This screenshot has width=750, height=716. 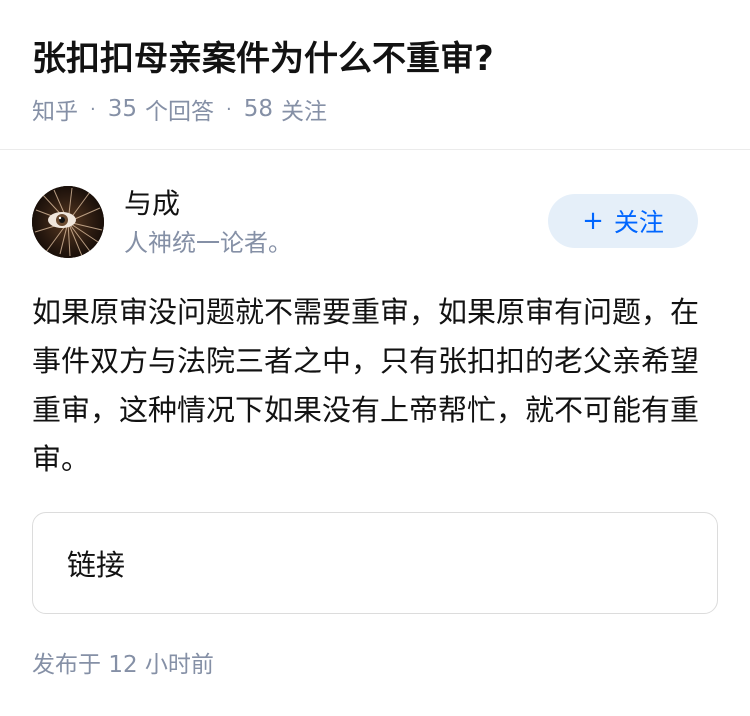 I want to click on source-label: 知乎, so click(x=55, y=109).